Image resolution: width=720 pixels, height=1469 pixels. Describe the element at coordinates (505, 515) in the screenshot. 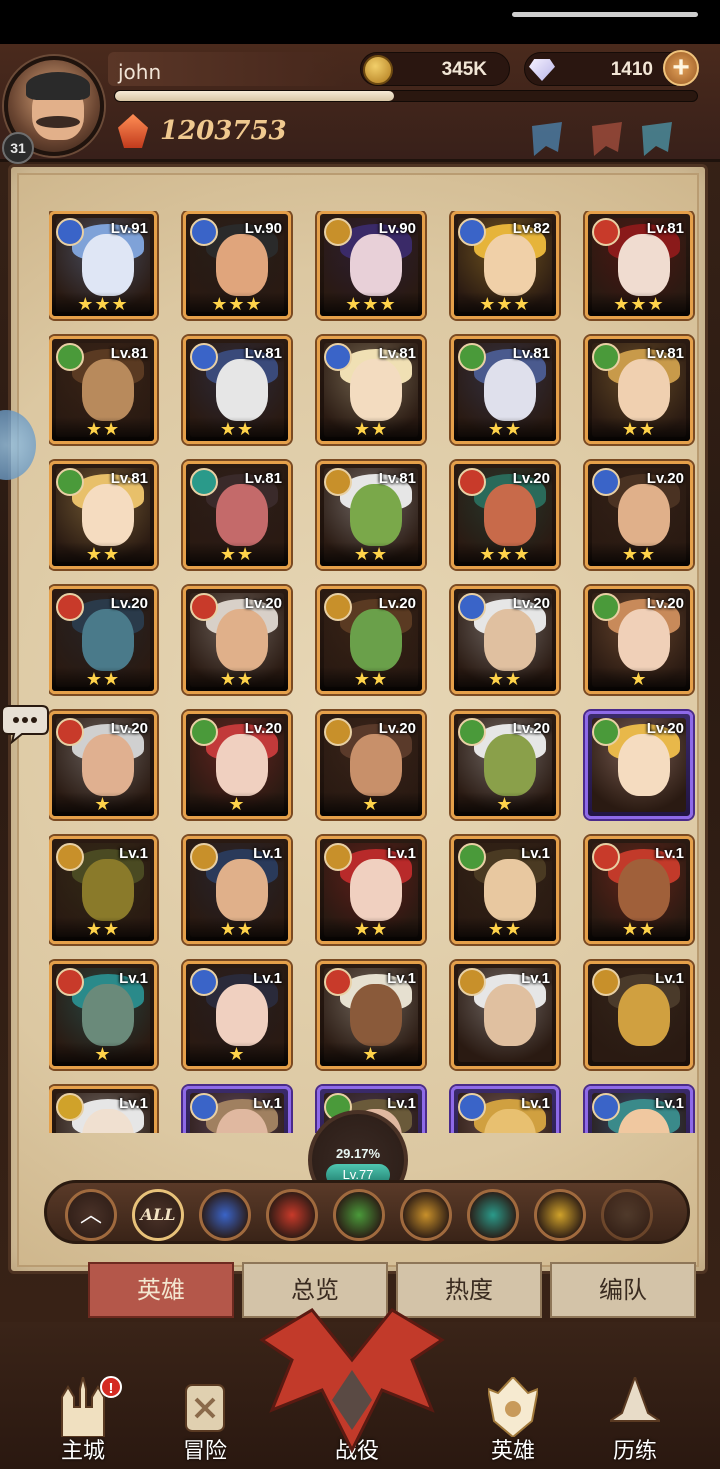

I see `hero-card: Lv.20 ★★★` at that location.